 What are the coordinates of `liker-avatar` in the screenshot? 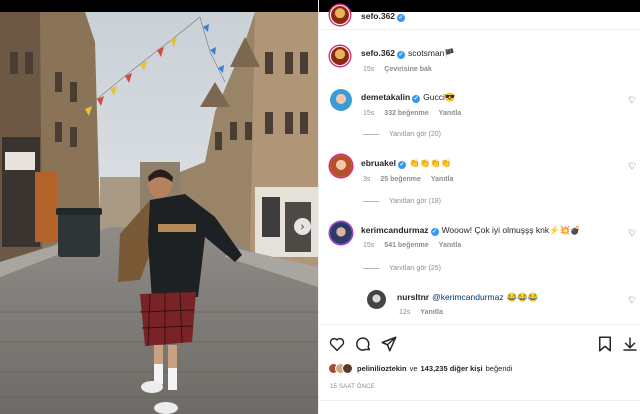 It's located at (347, 368).